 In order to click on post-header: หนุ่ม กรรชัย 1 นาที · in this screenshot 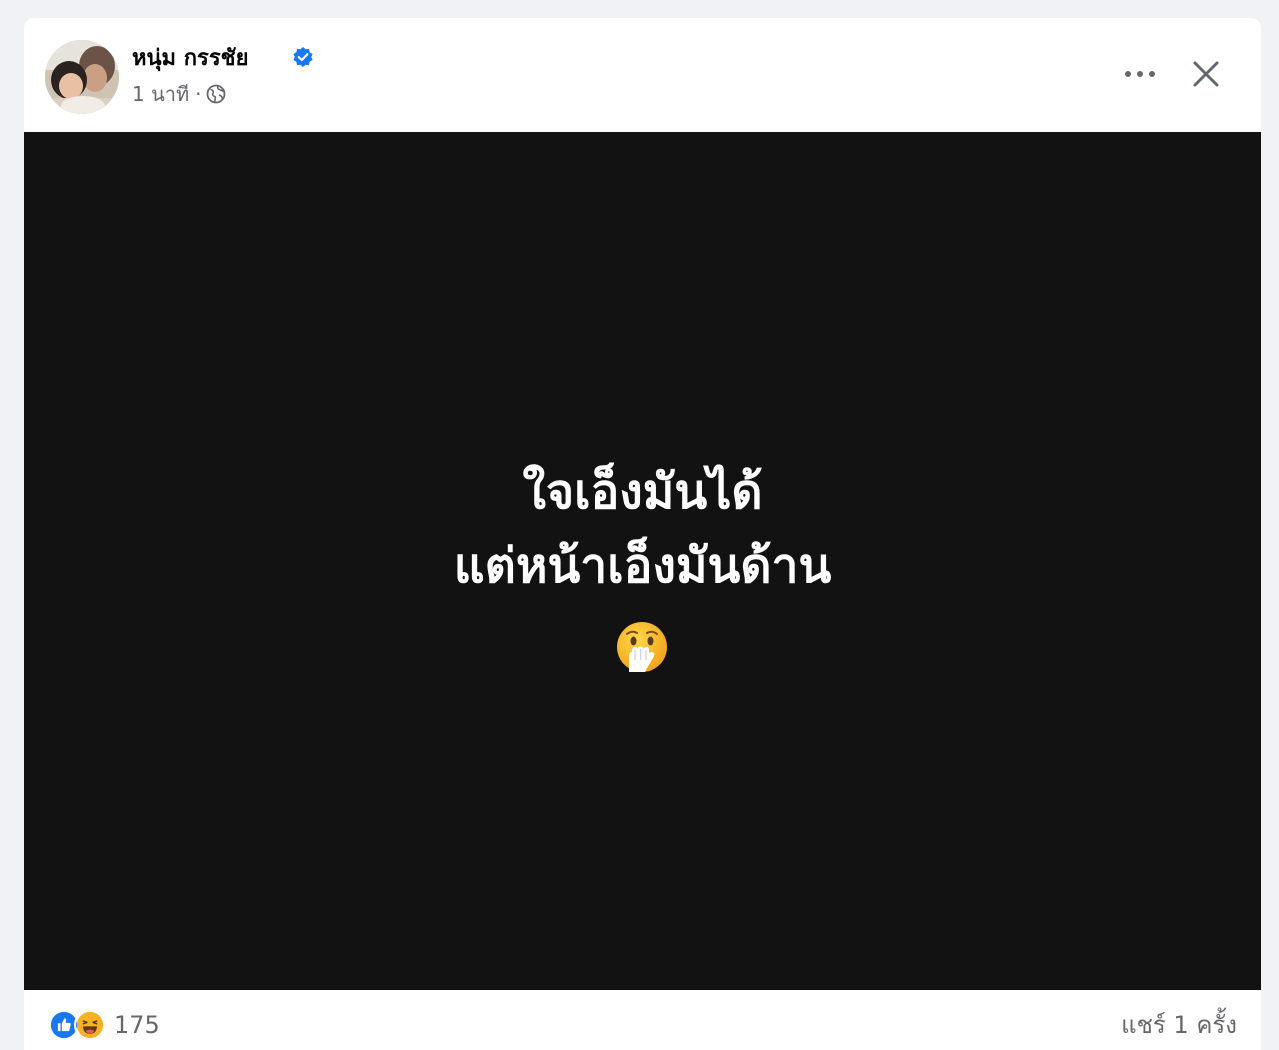, I will do `click(642, 75)`.